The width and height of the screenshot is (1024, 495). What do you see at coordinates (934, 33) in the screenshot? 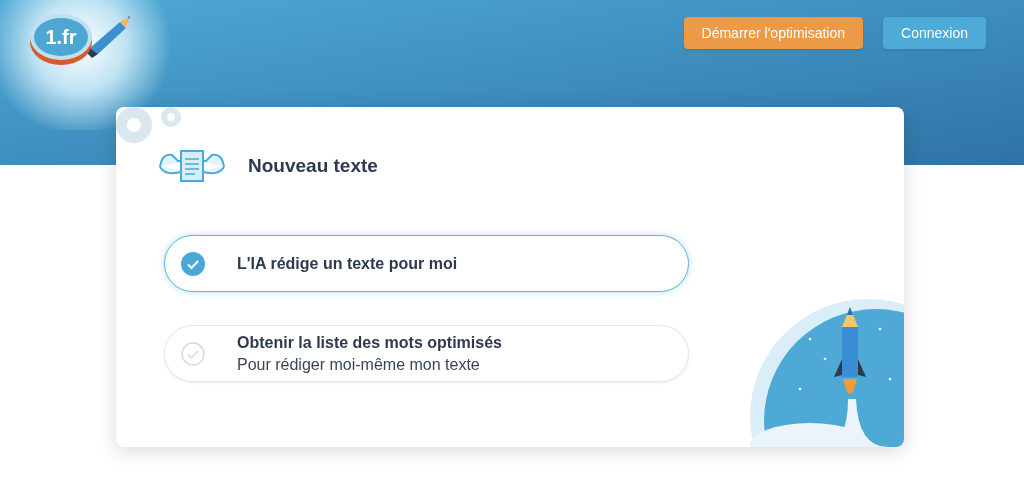
I see `login-button: Connexion` at bounding box center [934, 33].